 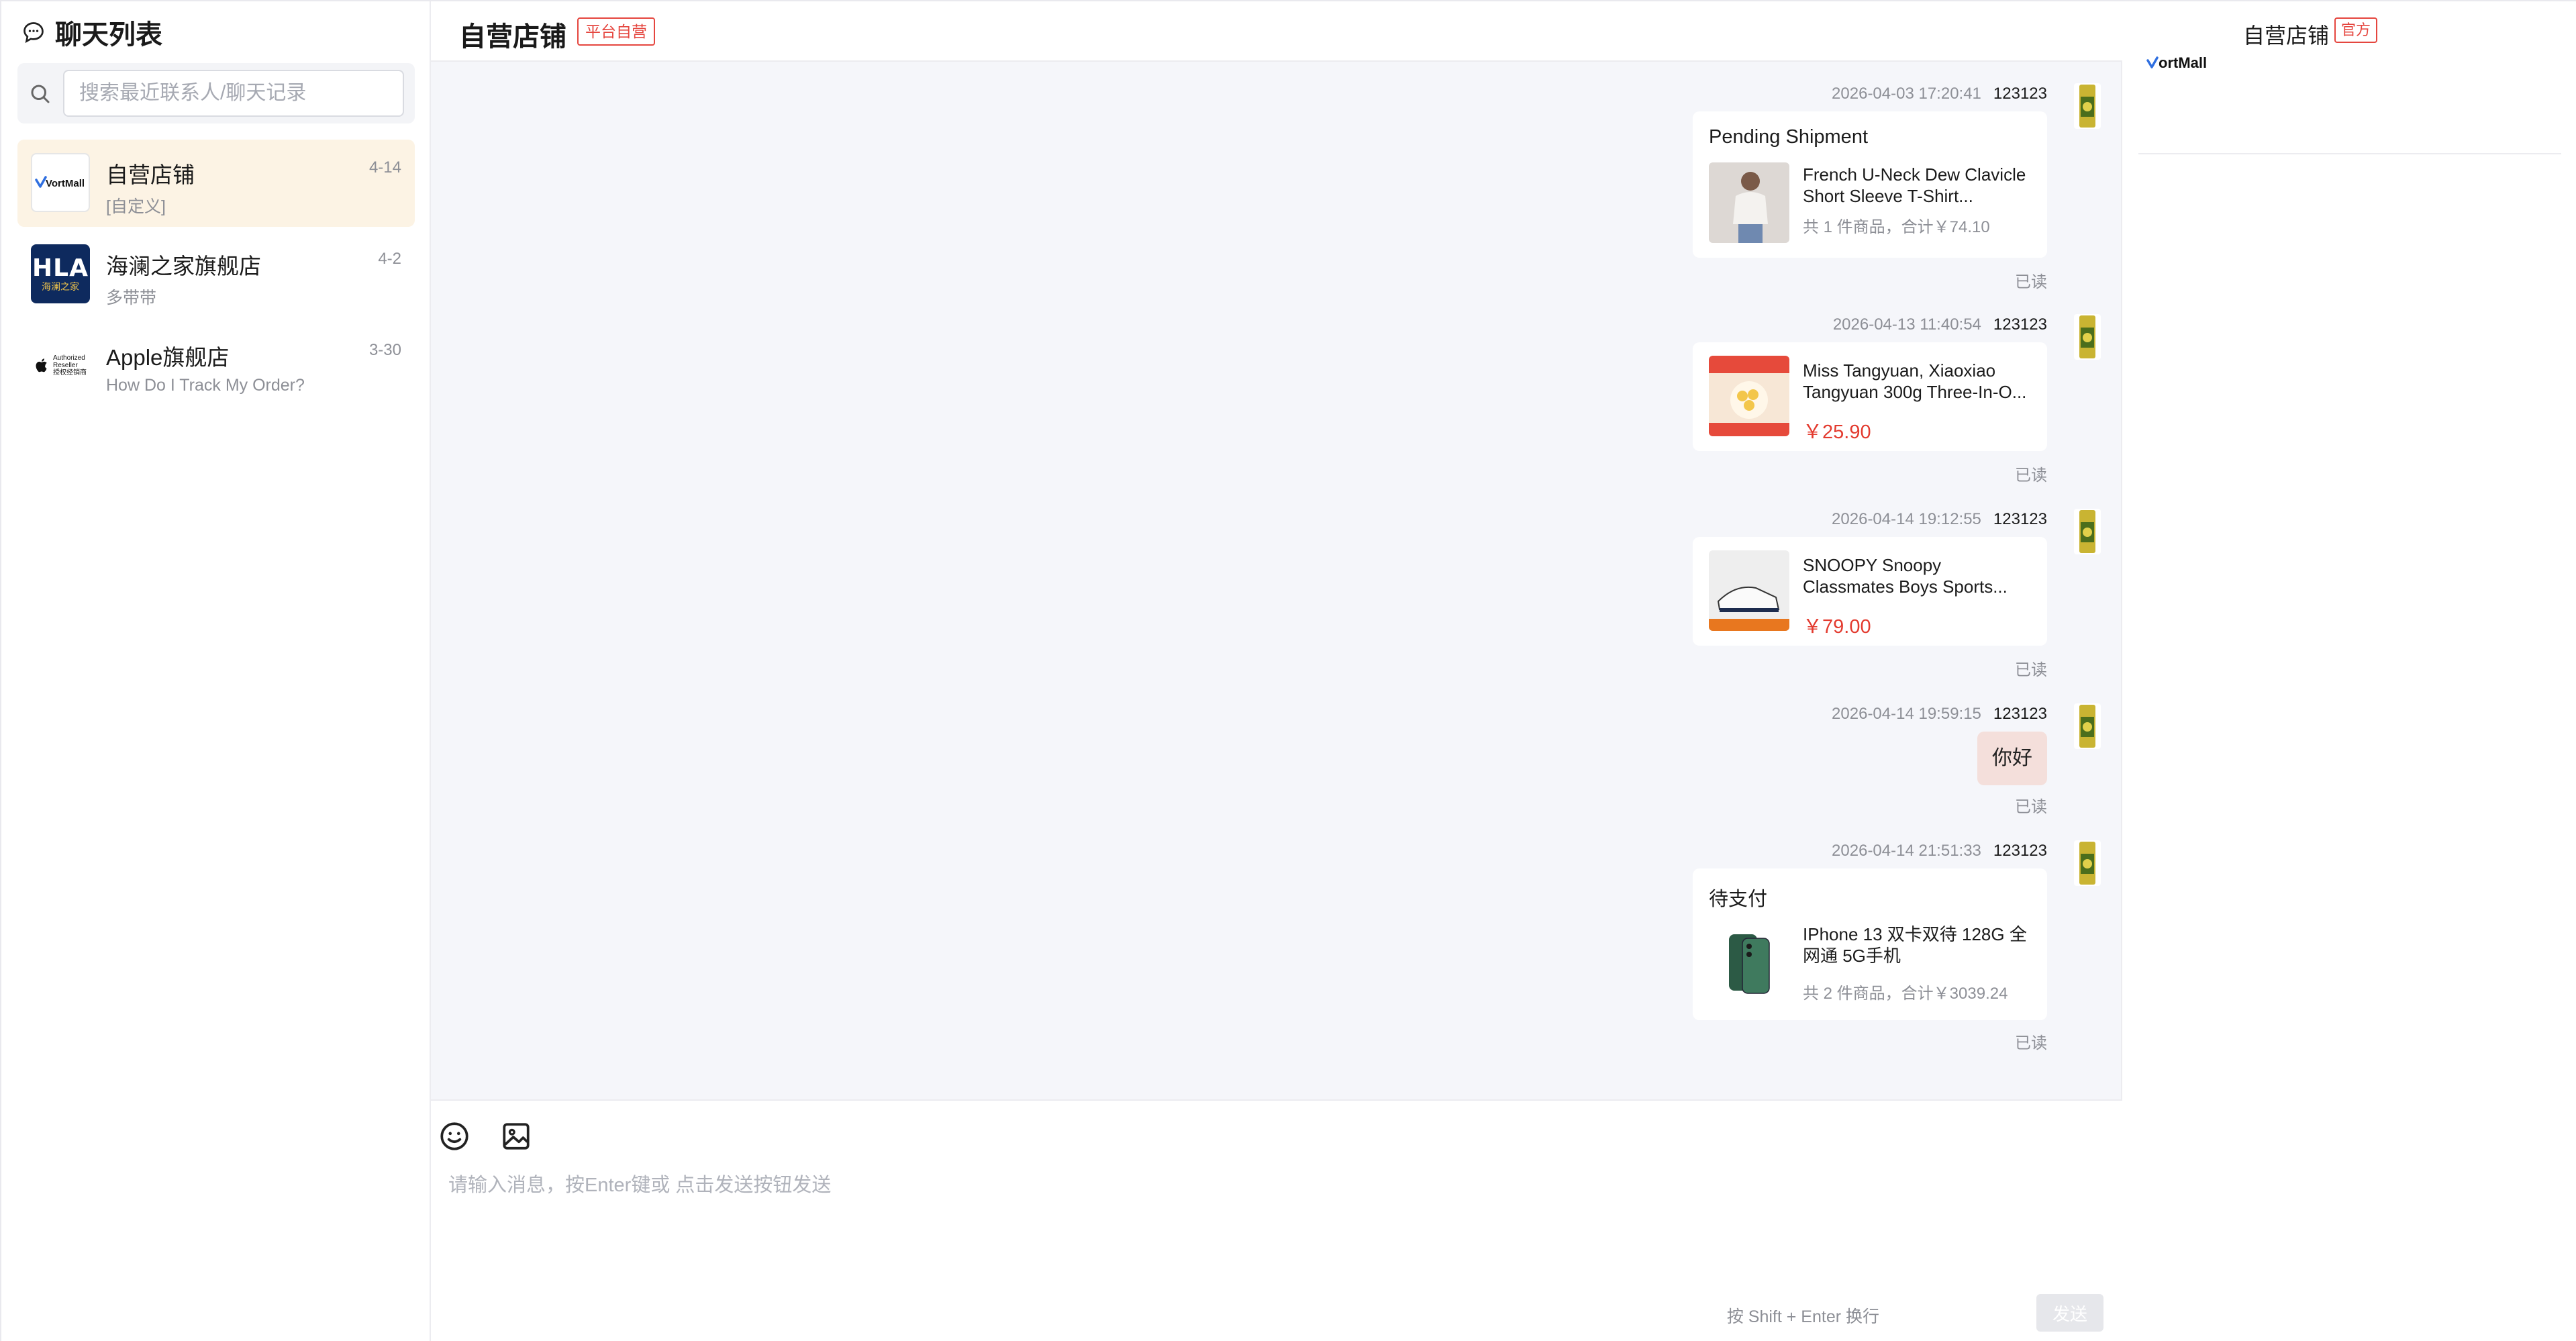 What do you see at coordinates (1273, 1226) in the screenshot?
I see `message-input` at bounding box center [1273, 1226].